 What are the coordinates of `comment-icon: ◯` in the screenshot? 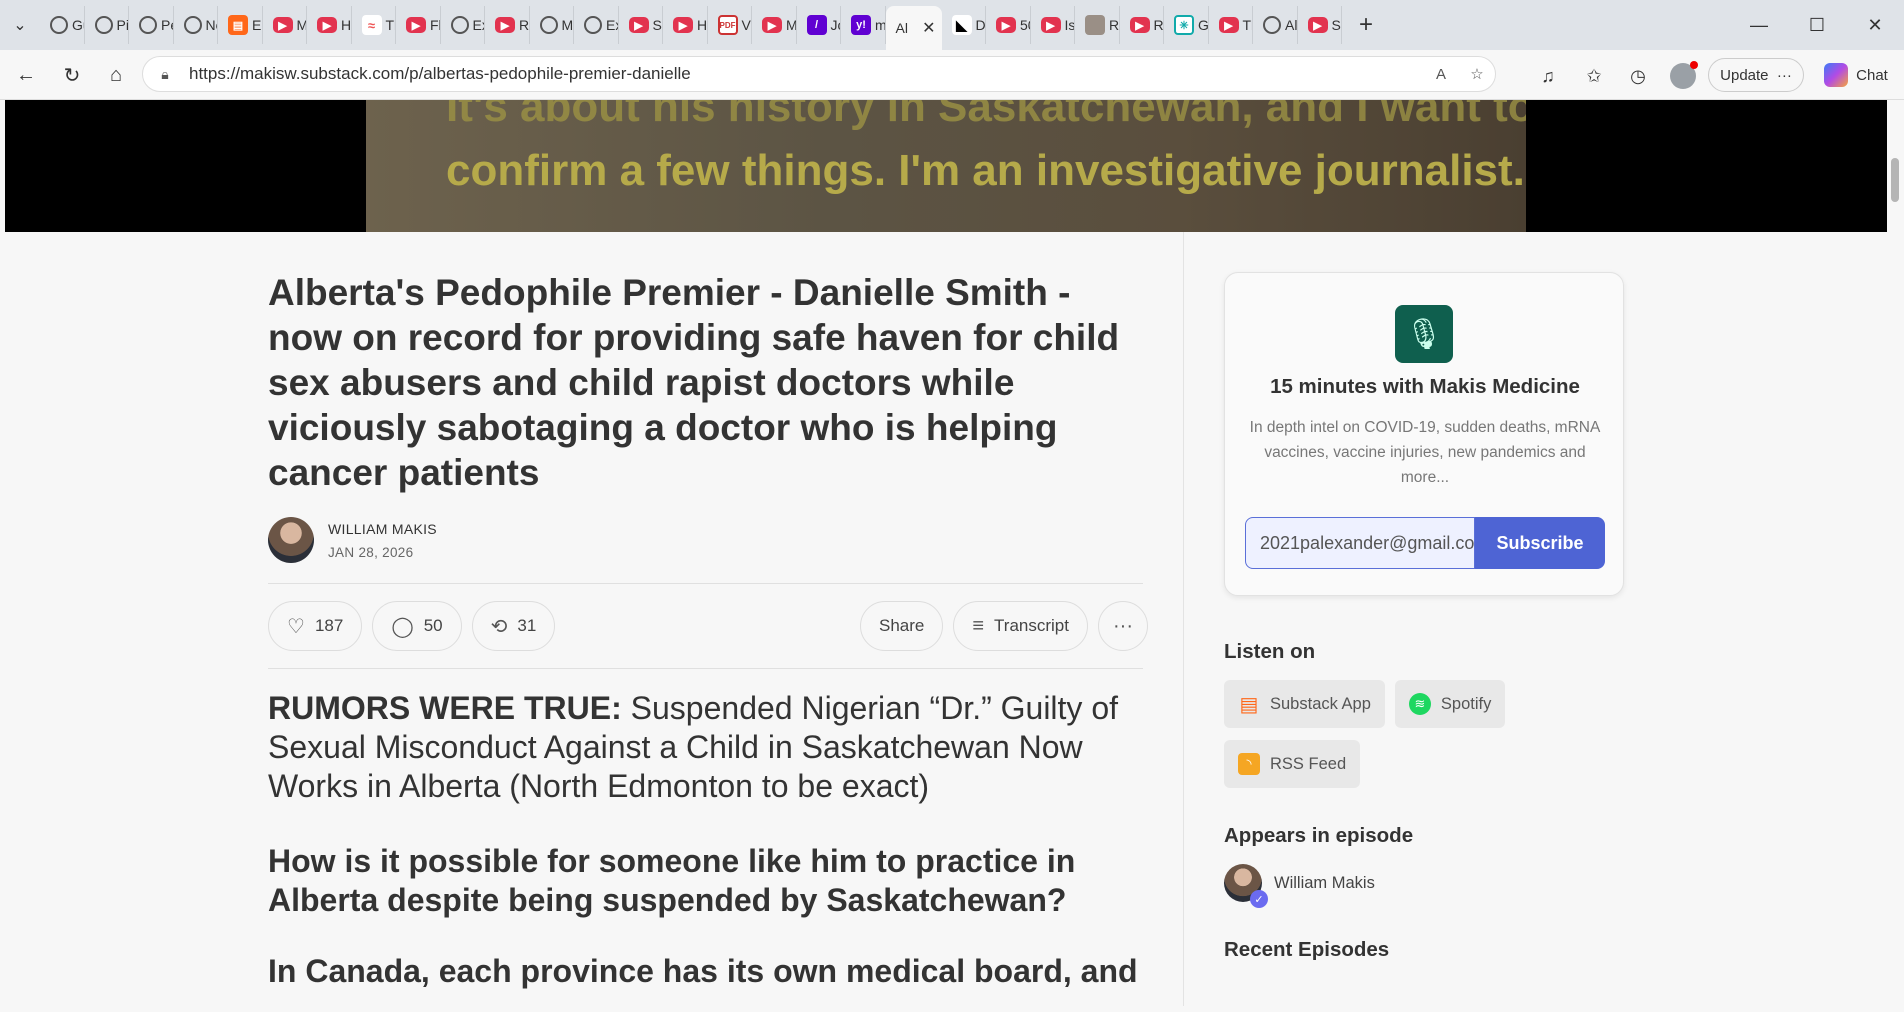 It's located at (402, 626).